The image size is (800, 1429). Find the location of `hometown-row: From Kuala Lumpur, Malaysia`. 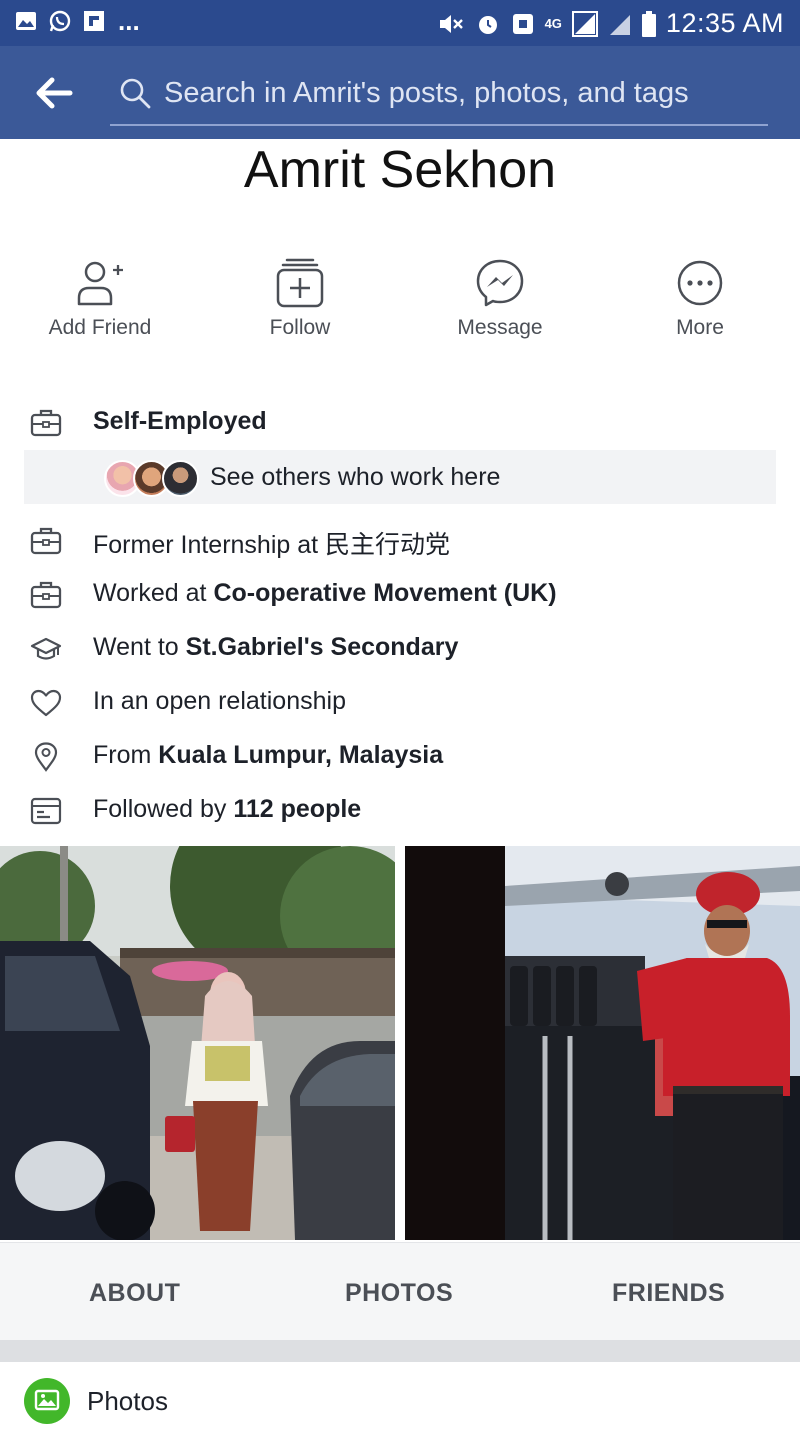

hometown-row: From Kuala Lumpur, Malaysia is located at coordinates (400, 757).